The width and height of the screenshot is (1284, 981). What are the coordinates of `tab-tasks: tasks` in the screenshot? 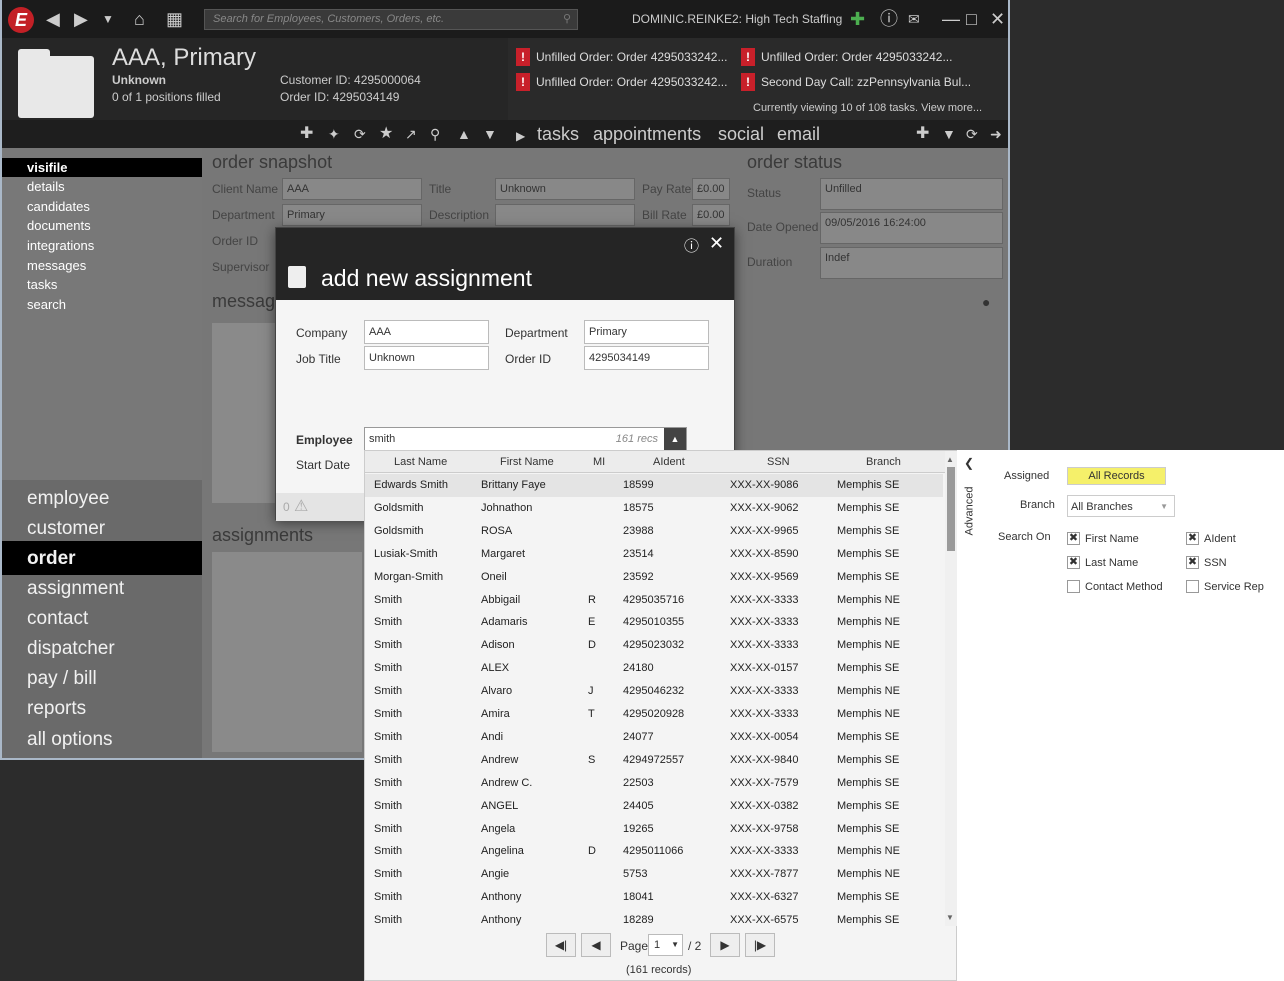 It's located at (558, 134).